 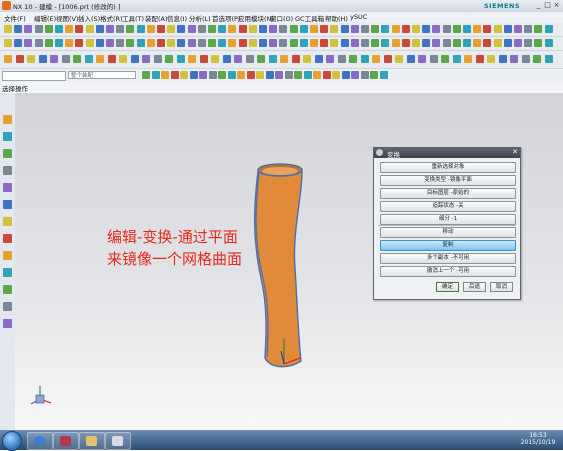 What do you see at coordinates (102, 75) in the screenshot?
I see `selection-scope-dropdown: 整个装配` at bounding box center [102, 75].